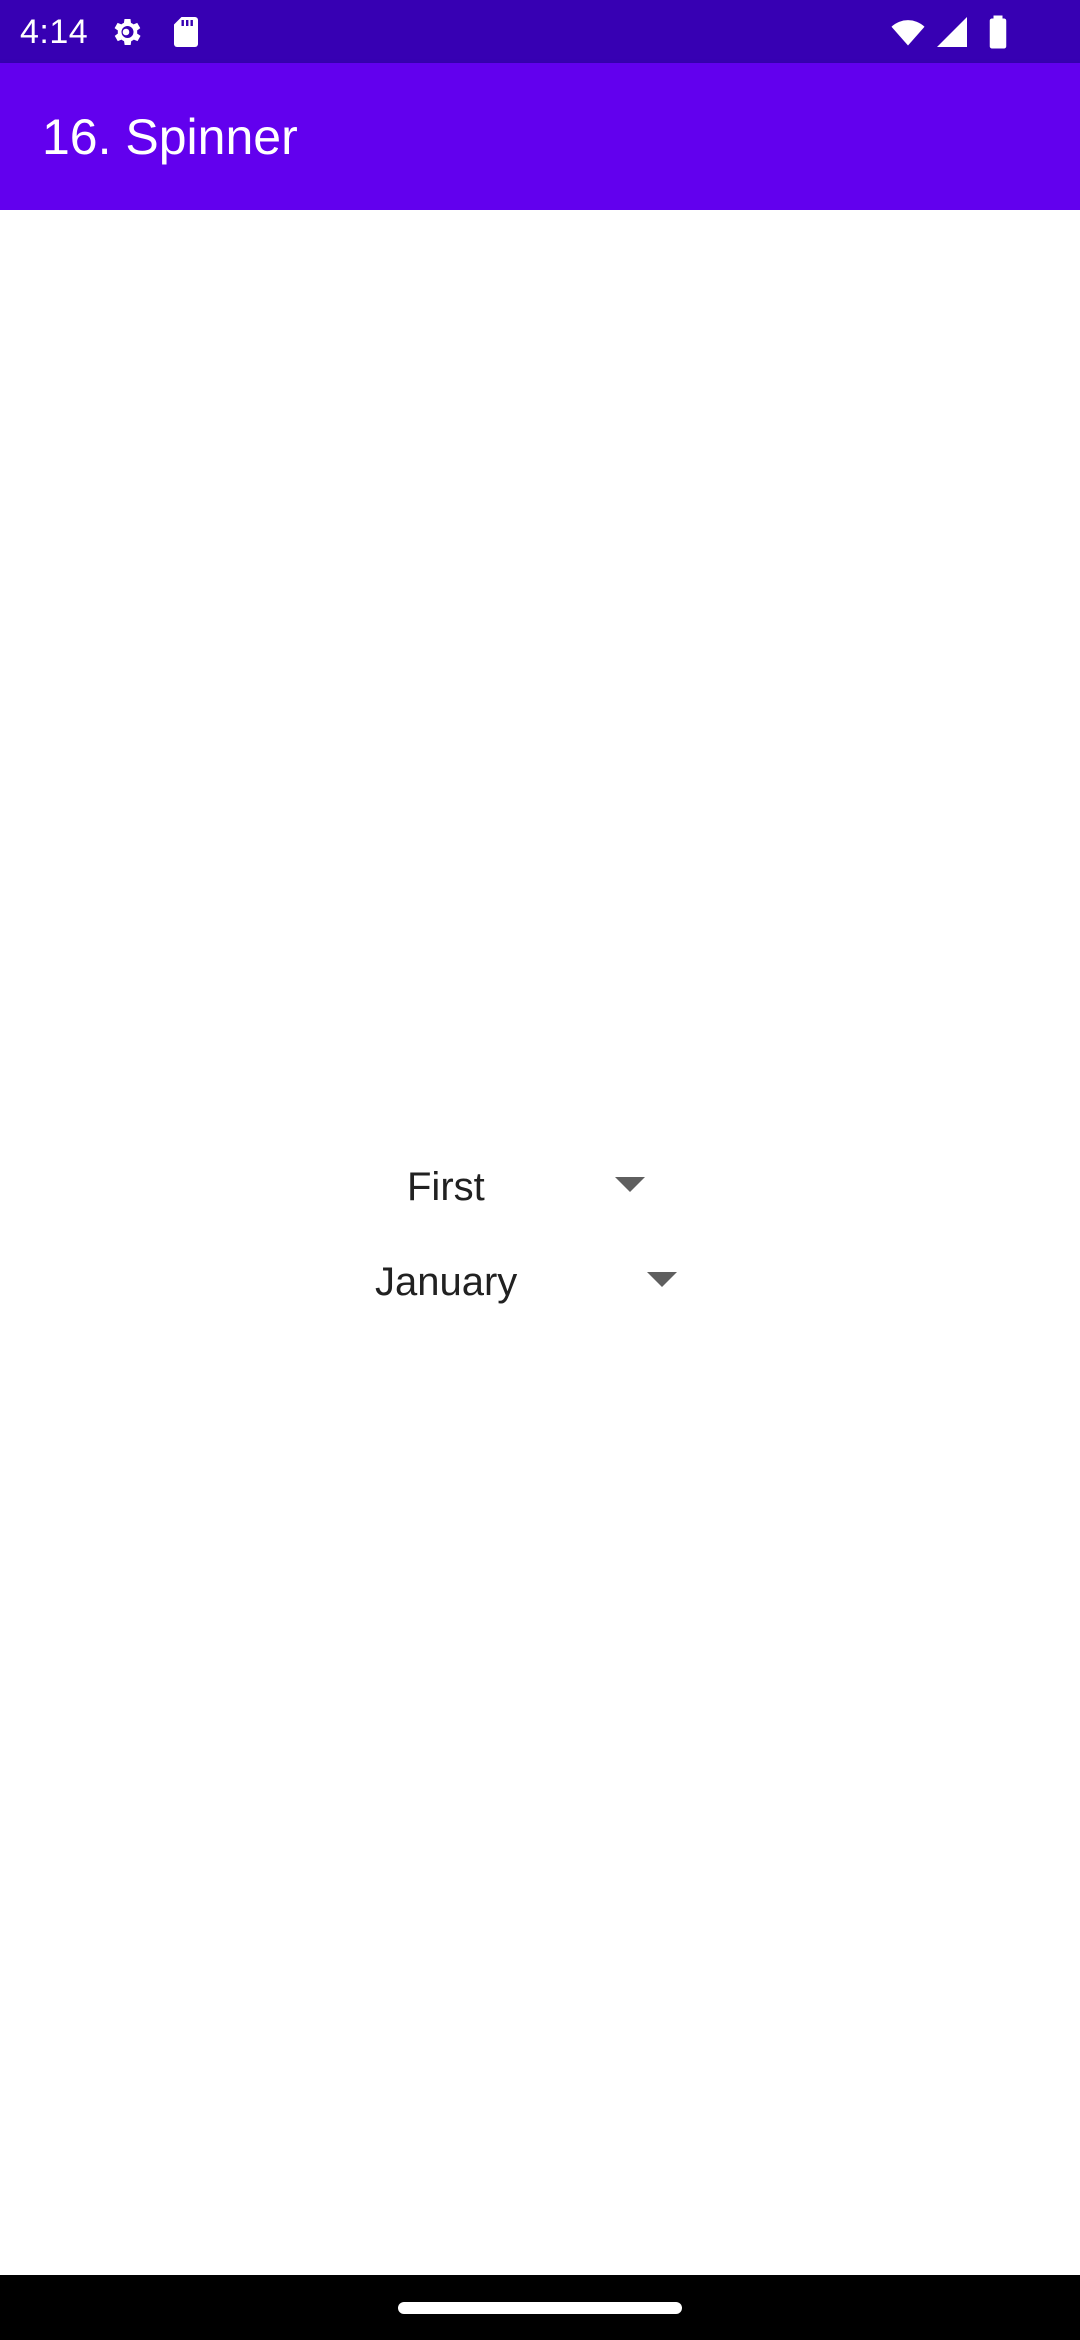  What do you see at coordinates (998, 32) in the screenshot?
I see `battery-icon` at bounding box center [998, 32].